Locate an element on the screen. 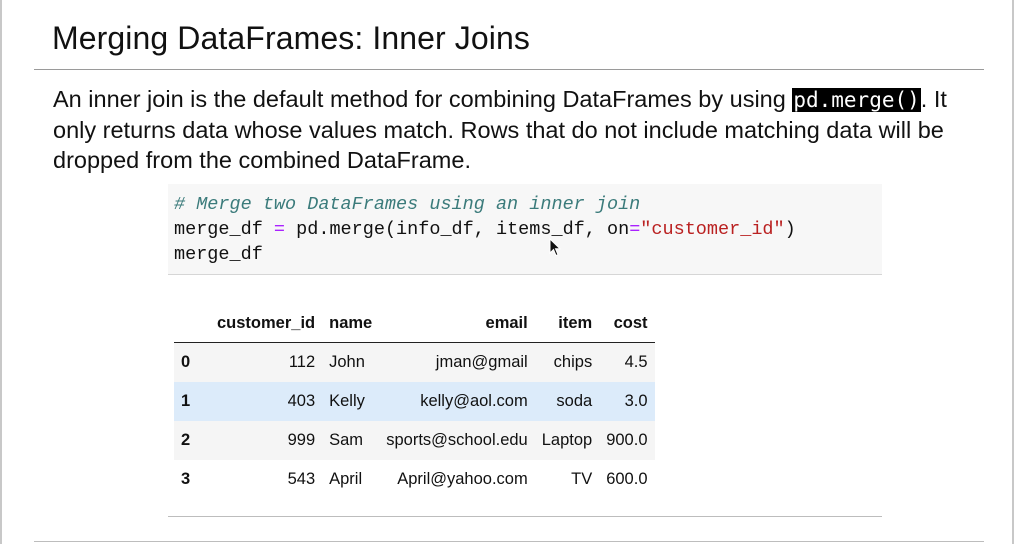  cell-email: jman@gmail is located at coordinates (481, 362).